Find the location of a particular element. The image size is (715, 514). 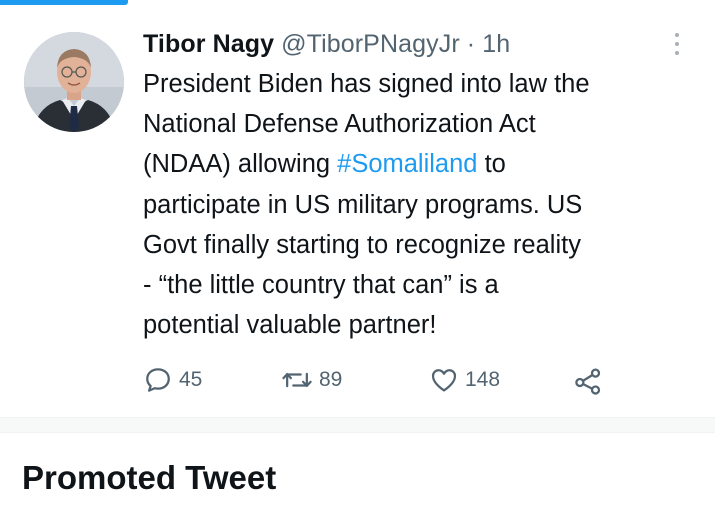

reply-button: 45 is located at coordinates (172, 380).